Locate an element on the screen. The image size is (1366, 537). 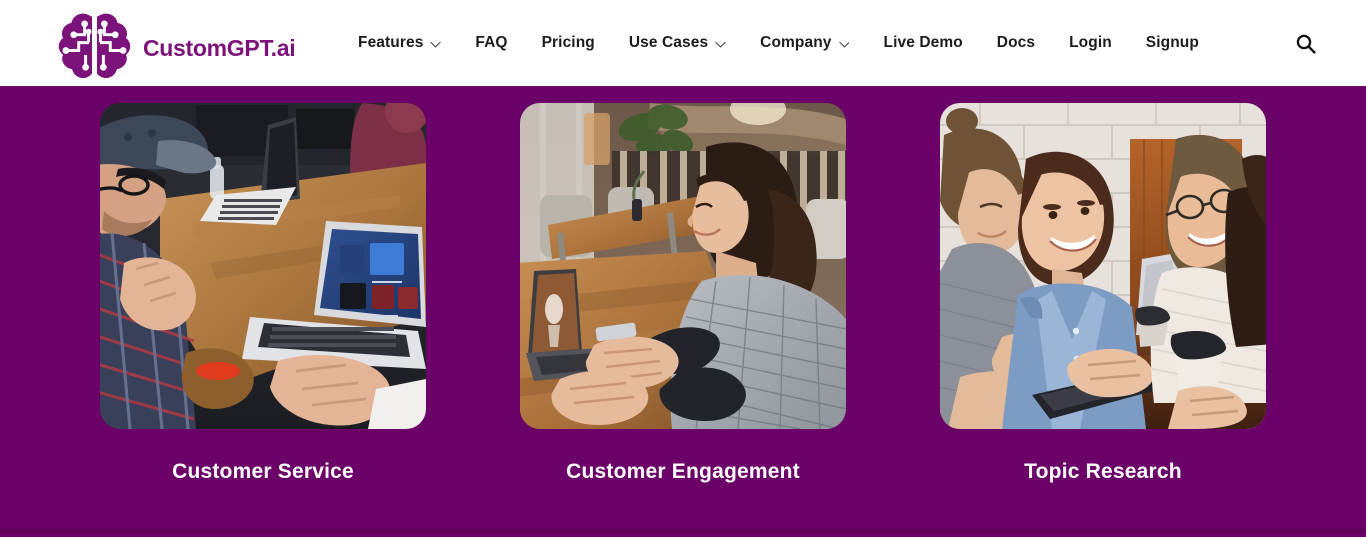
nav-item-use-cases: Use Cases is located at coordinates (677, 43).